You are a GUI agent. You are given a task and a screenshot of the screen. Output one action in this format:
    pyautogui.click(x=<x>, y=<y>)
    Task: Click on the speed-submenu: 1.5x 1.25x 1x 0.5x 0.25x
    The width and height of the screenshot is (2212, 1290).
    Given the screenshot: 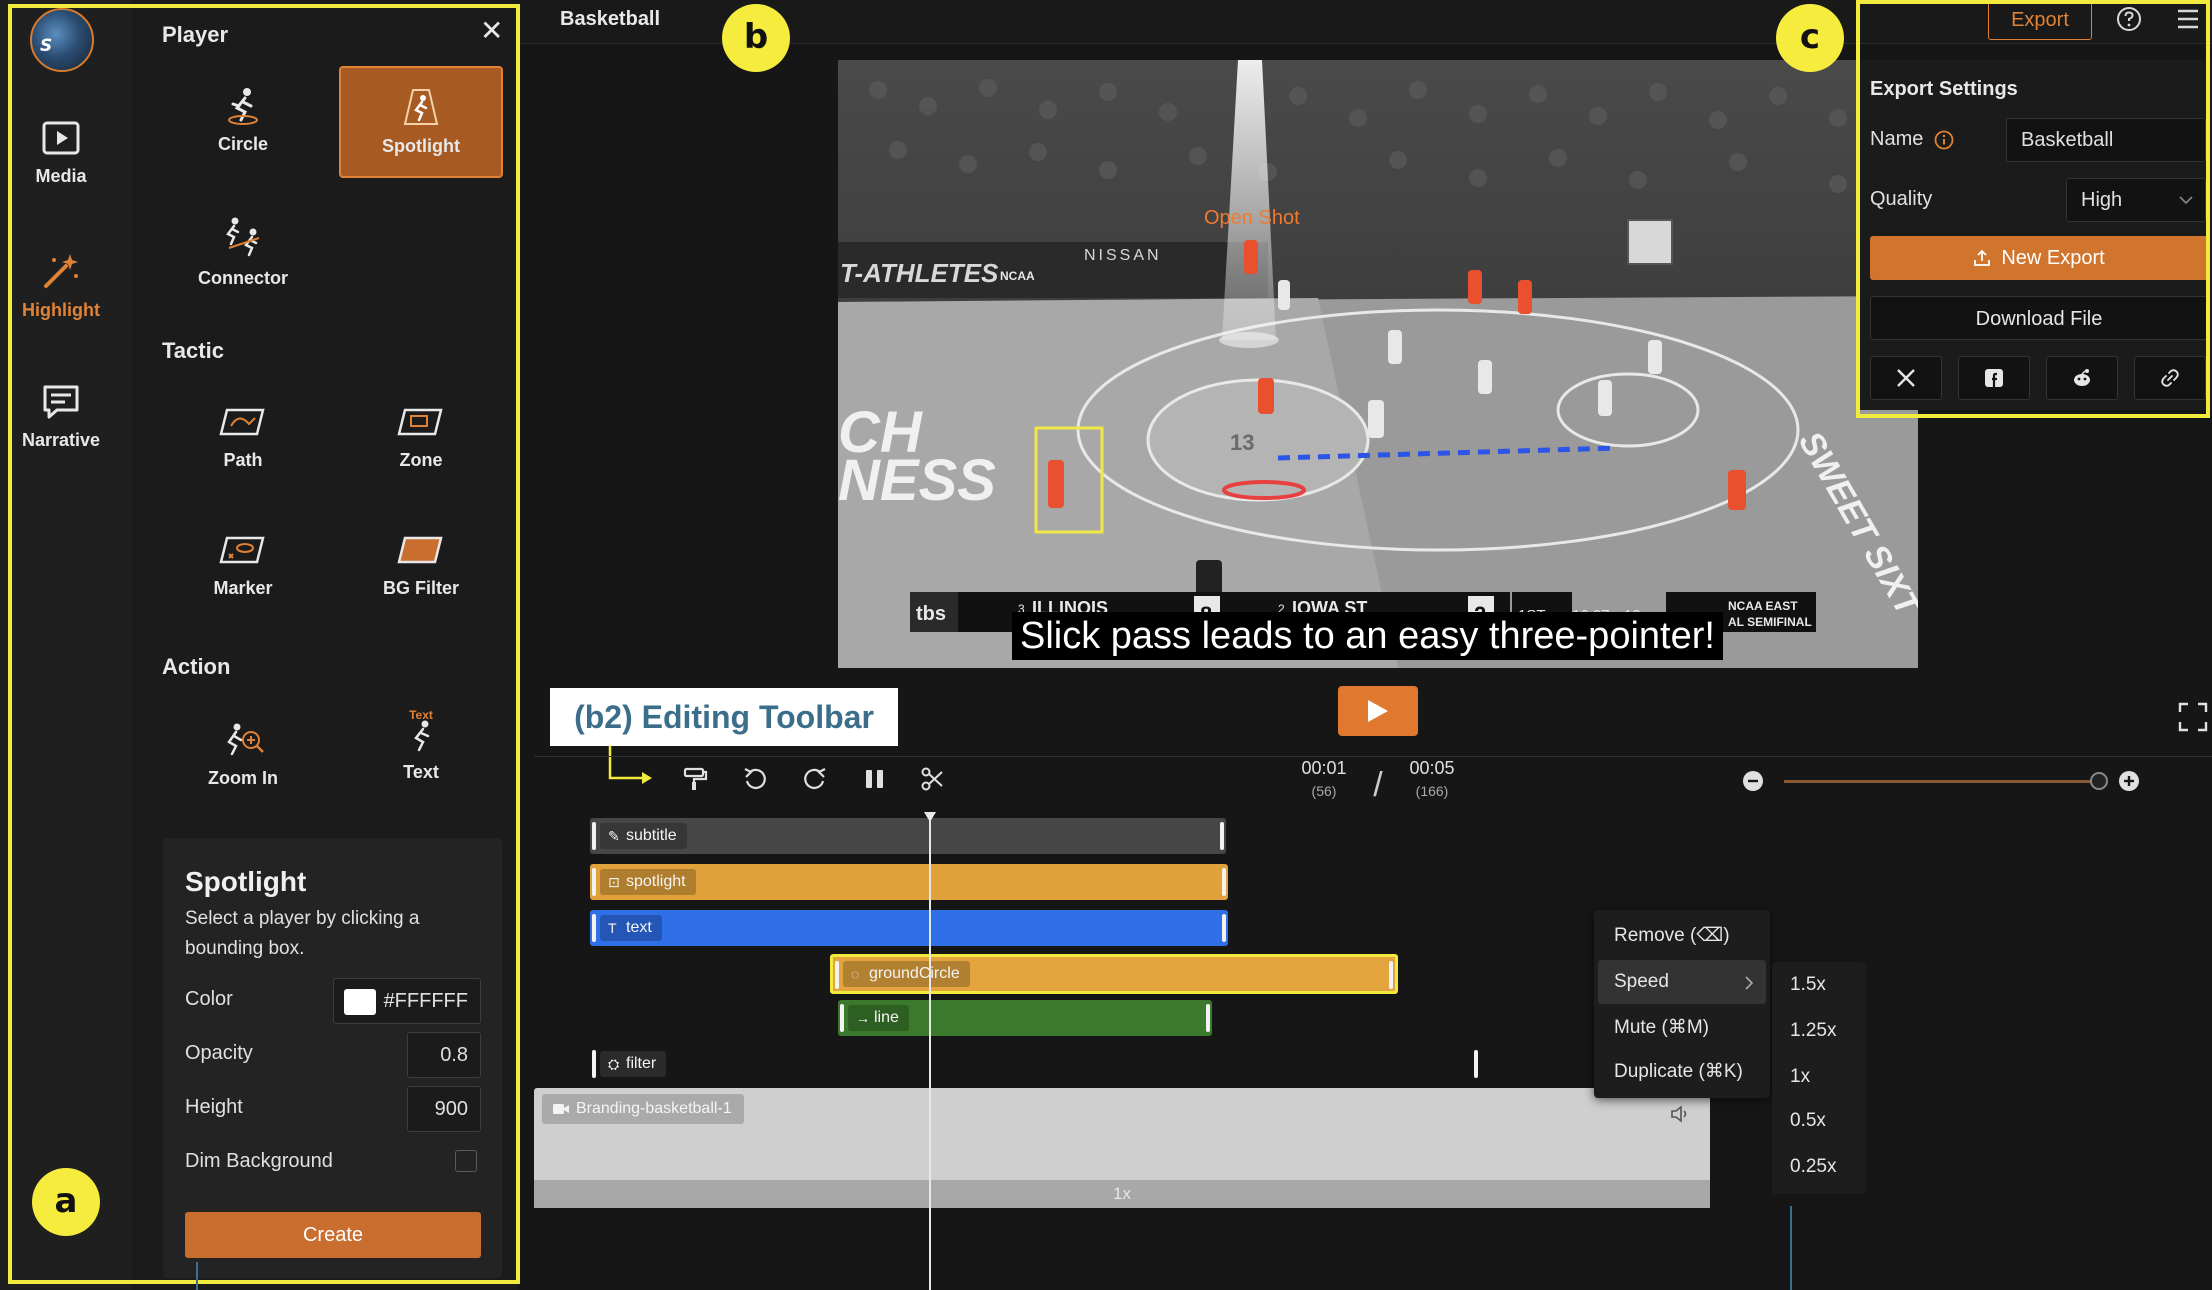 What is the action you would take?
    pyautogui.click(x=1819, y=1078)
    